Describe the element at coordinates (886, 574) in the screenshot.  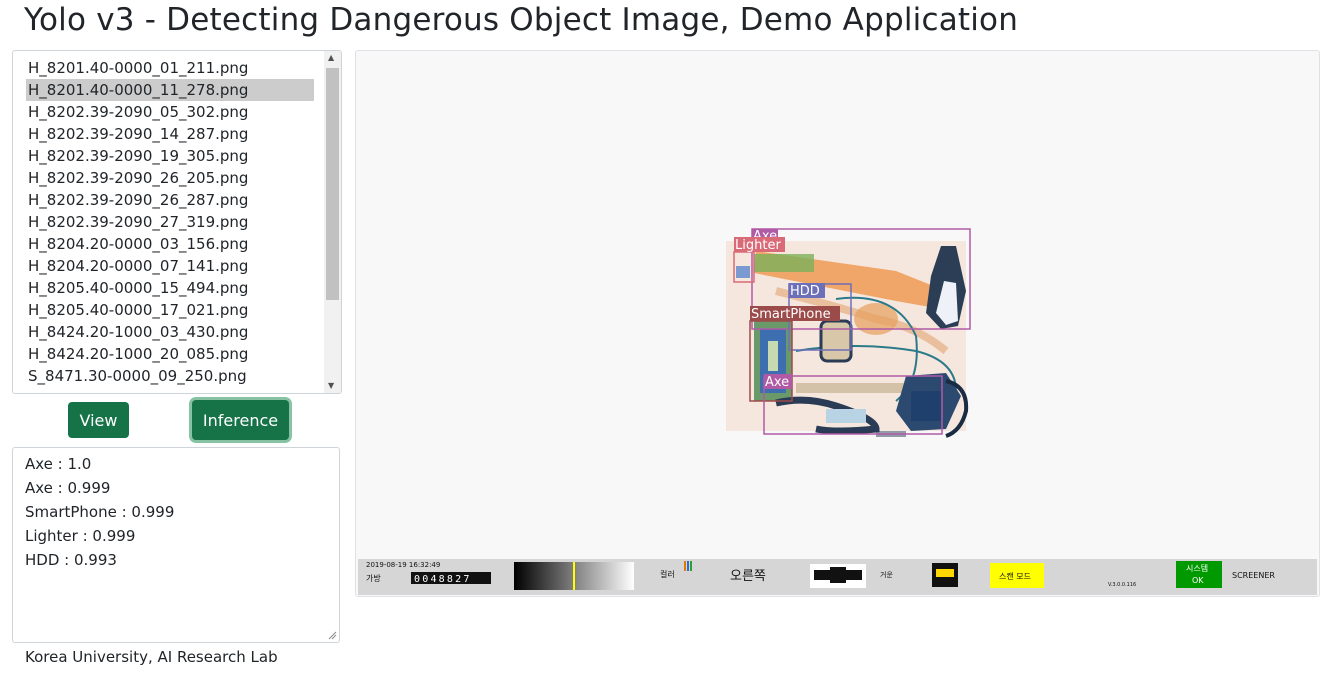
I see `weight-label: 거운` at that location.